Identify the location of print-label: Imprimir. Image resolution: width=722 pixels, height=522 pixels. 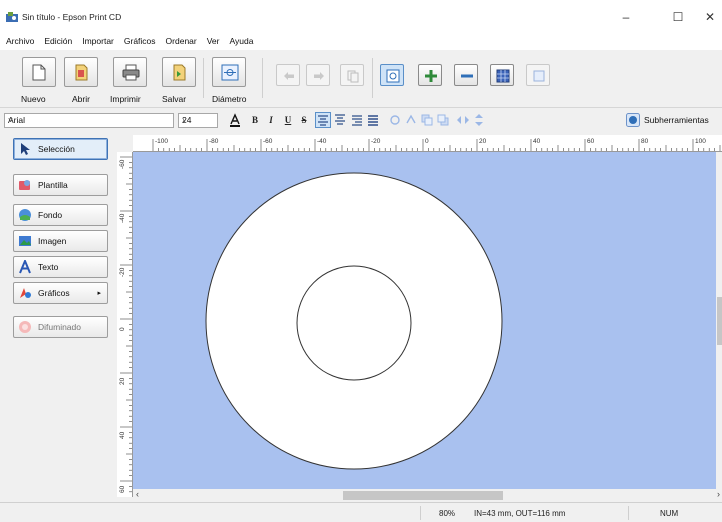
(125, 99).